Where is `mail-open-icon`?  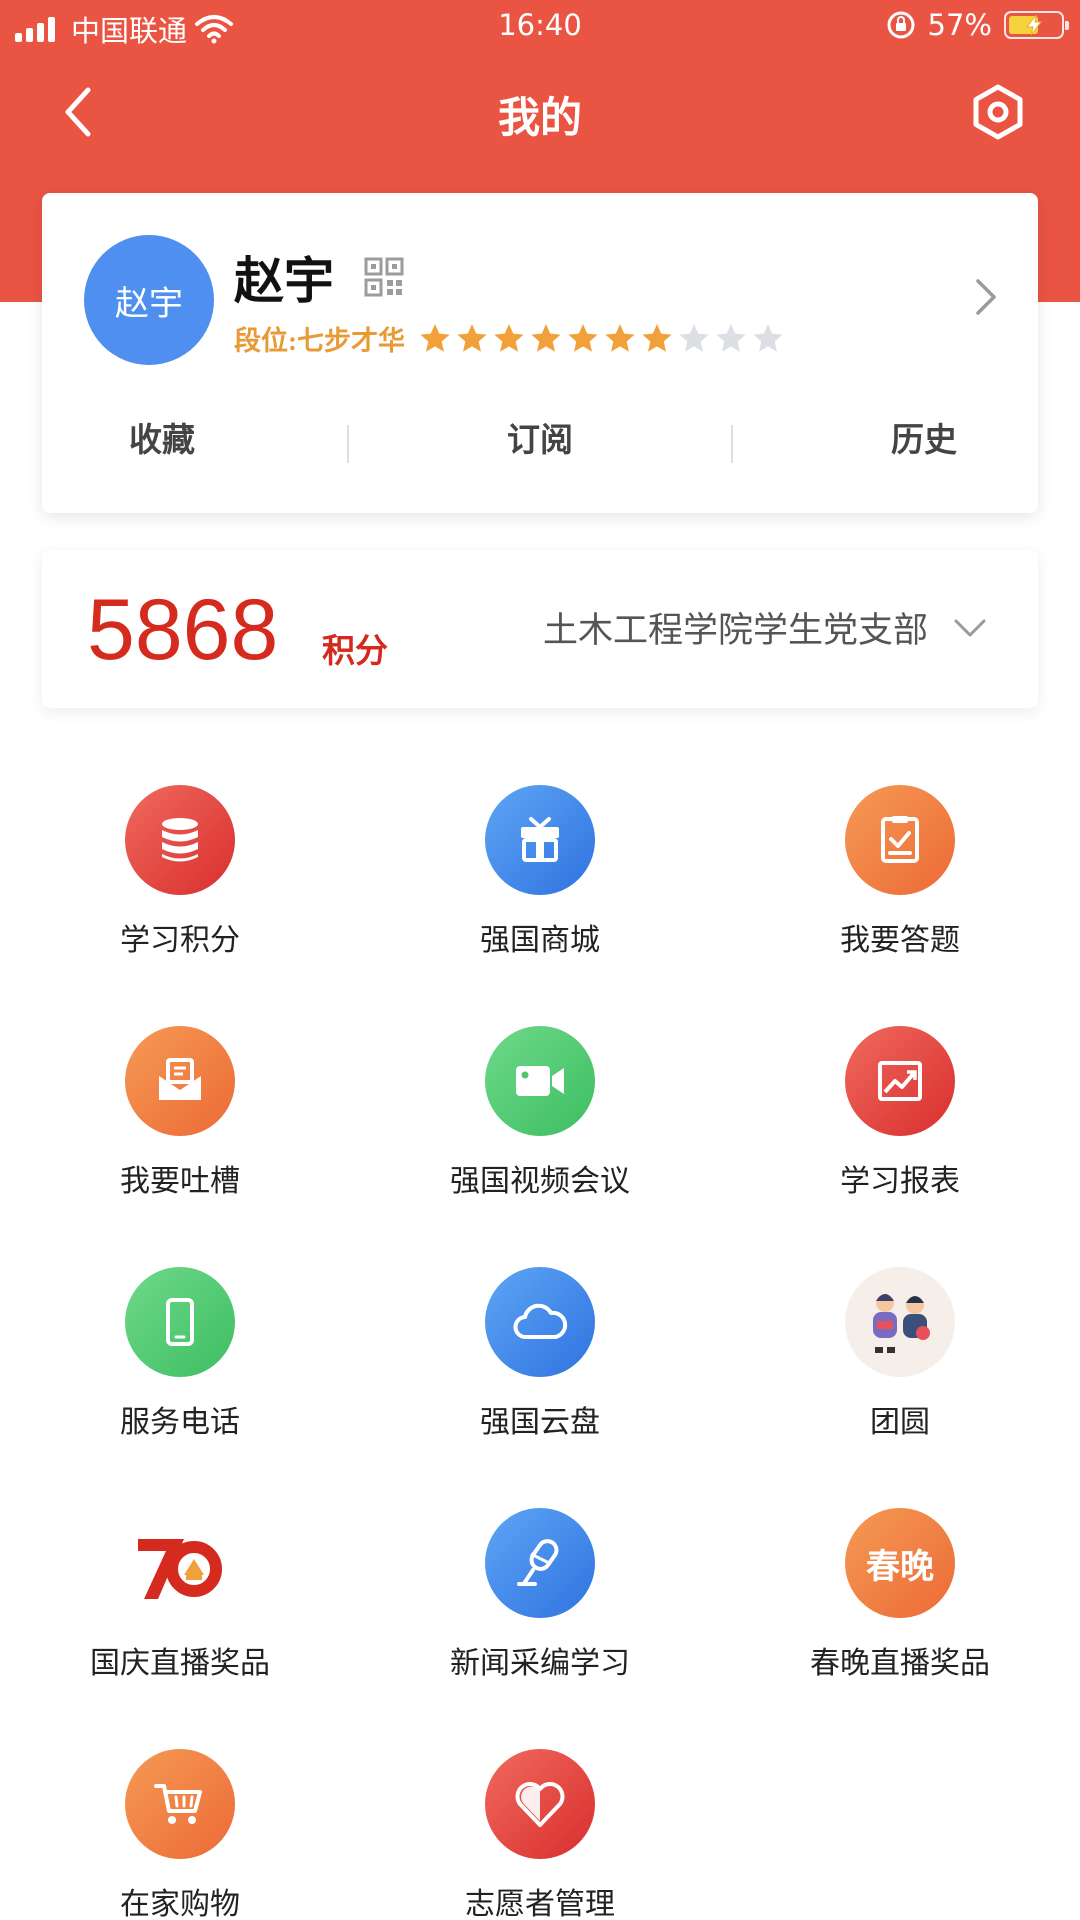
mail-open-icon is located at coordinates (180, 1081).